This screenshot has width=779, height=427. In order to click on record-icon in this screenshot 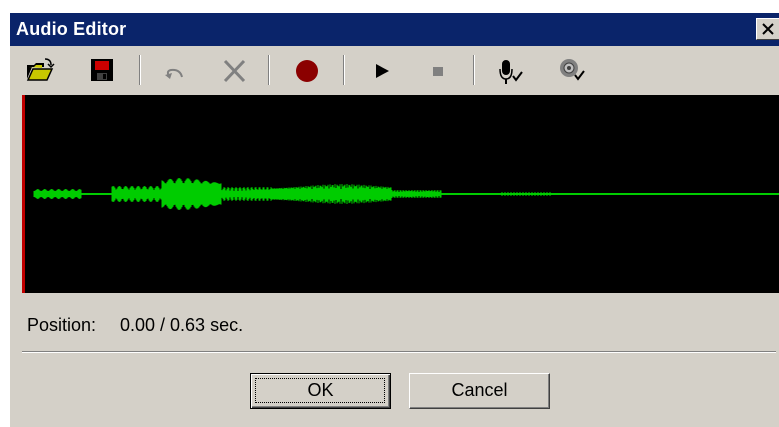, I will do `click(307, 71)`.